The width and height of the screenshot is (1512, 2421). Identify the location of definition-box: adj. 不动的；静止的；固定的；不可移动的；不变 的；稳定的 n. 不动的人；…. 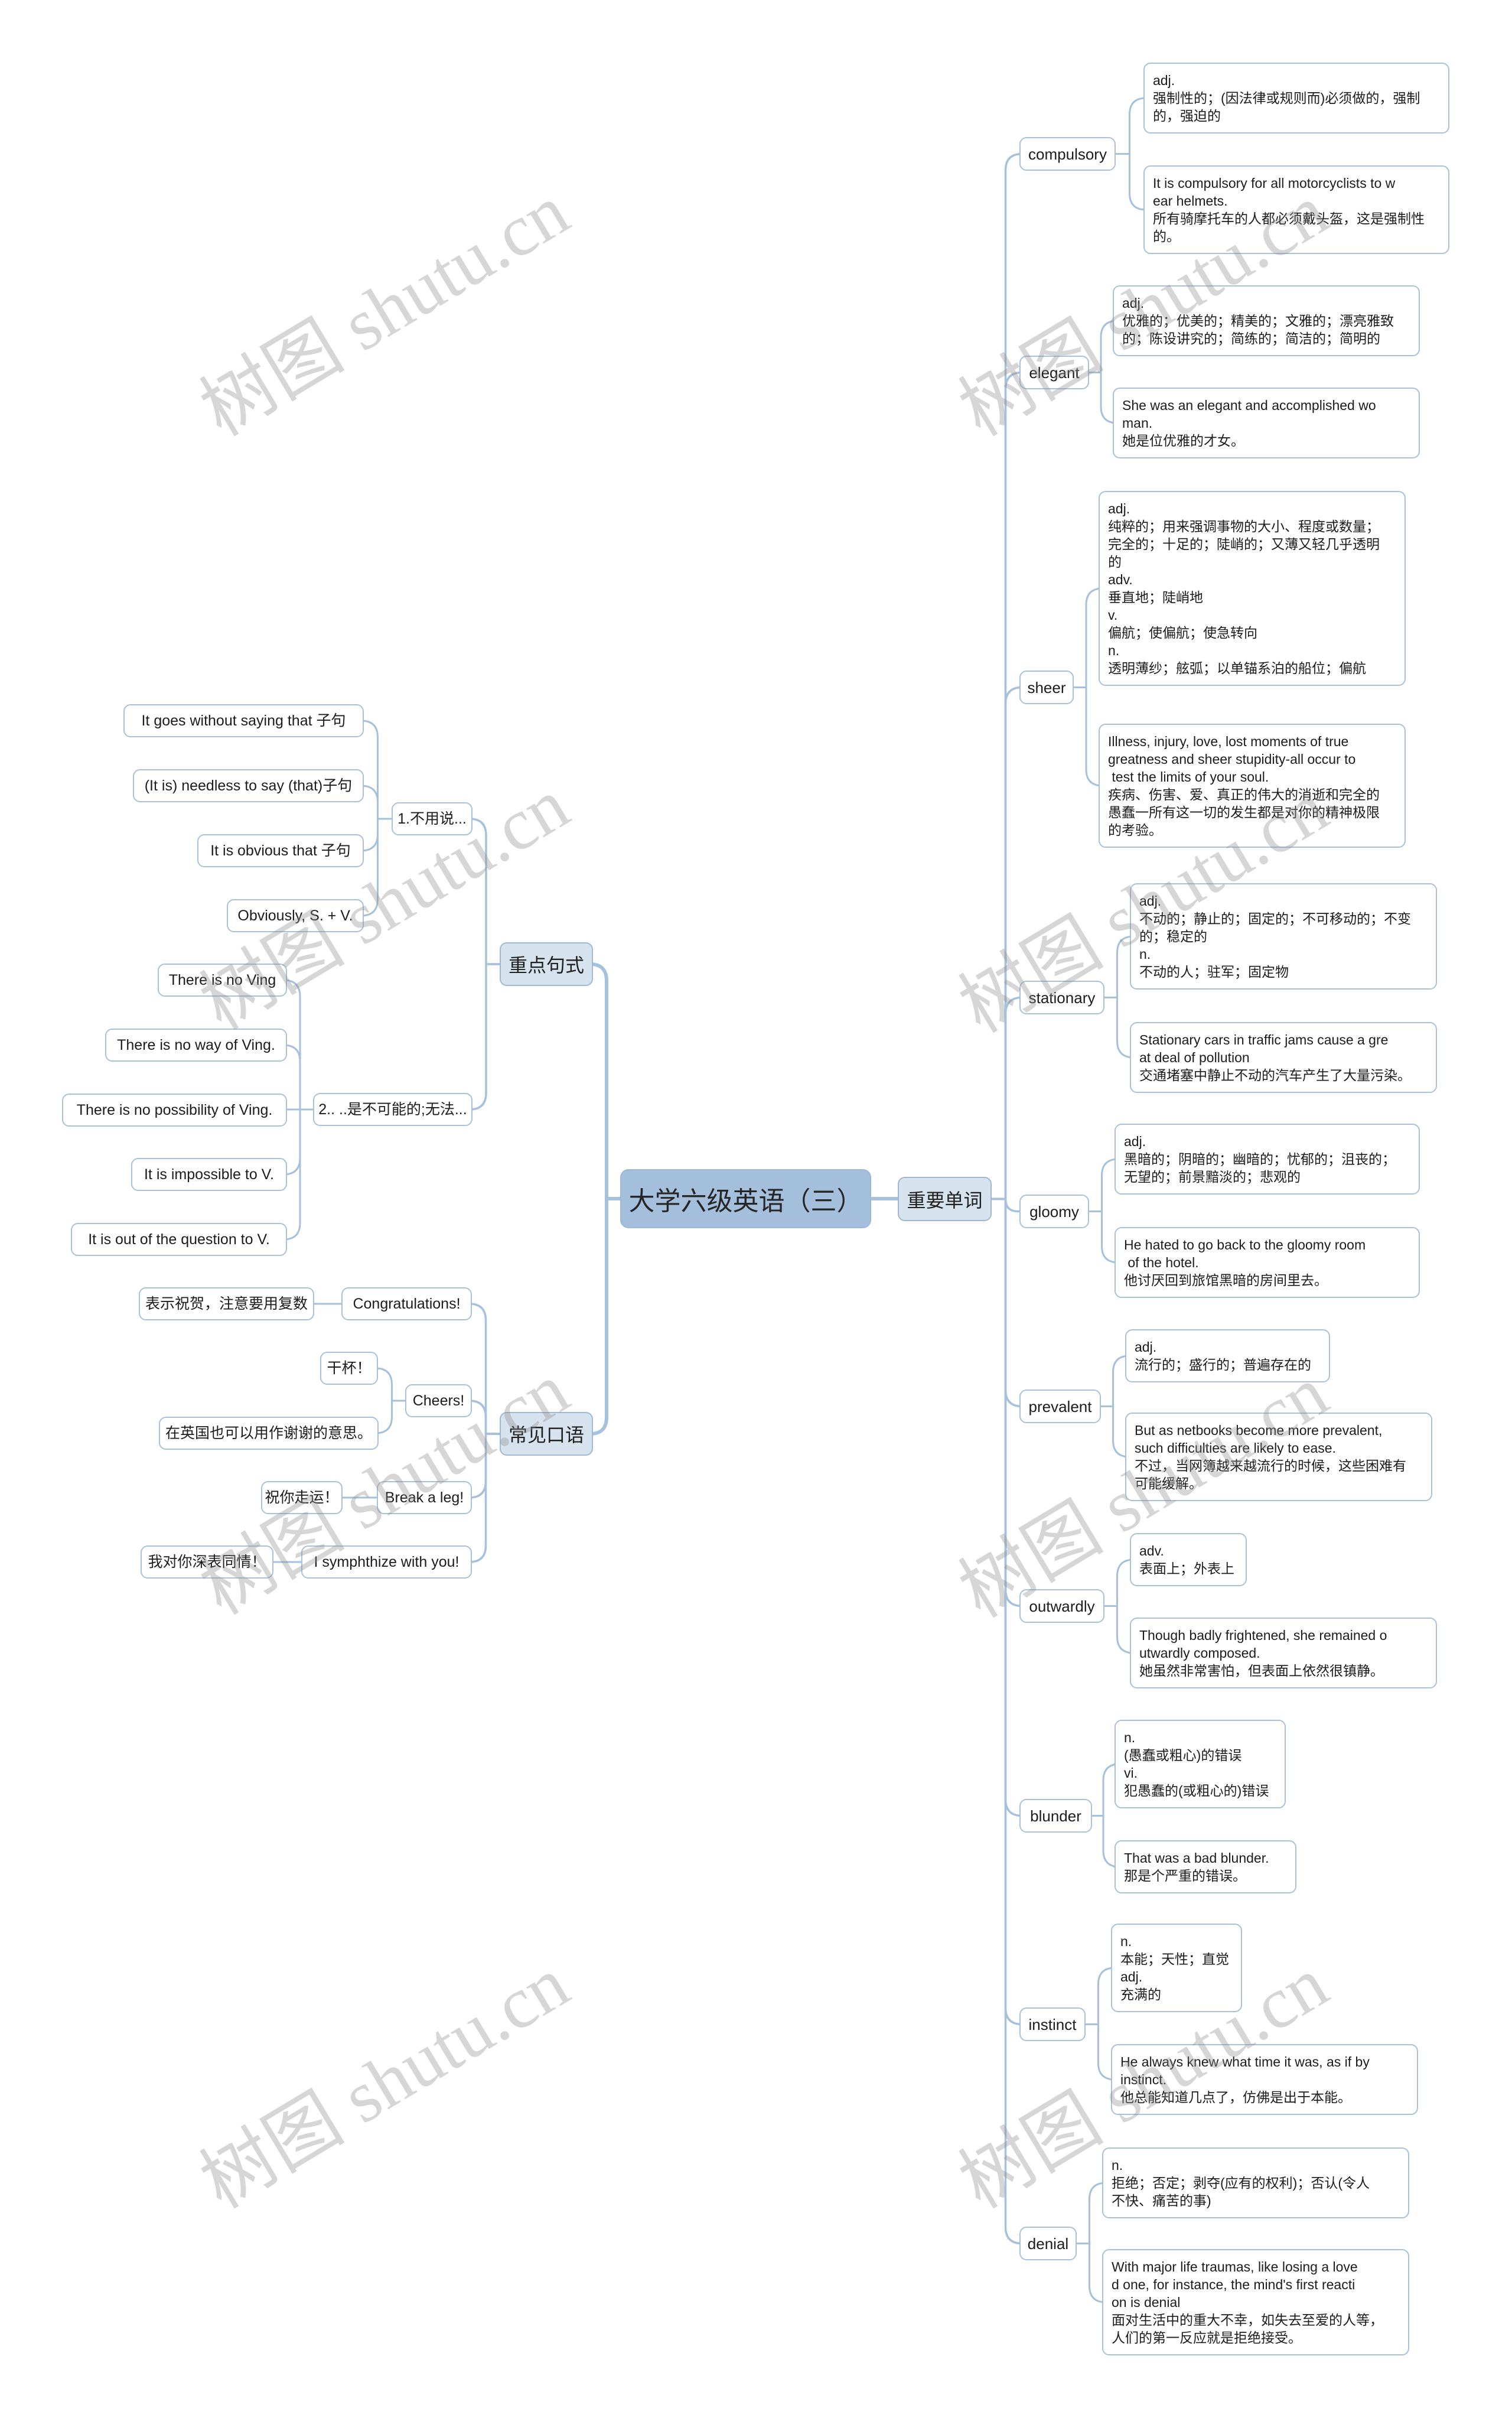
(1283, 936).